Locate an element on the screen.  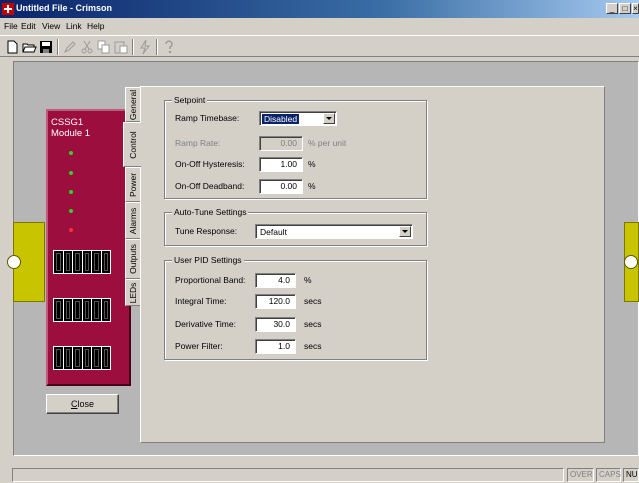
integral-time-unit: secs is located at coordinates (313, 301).